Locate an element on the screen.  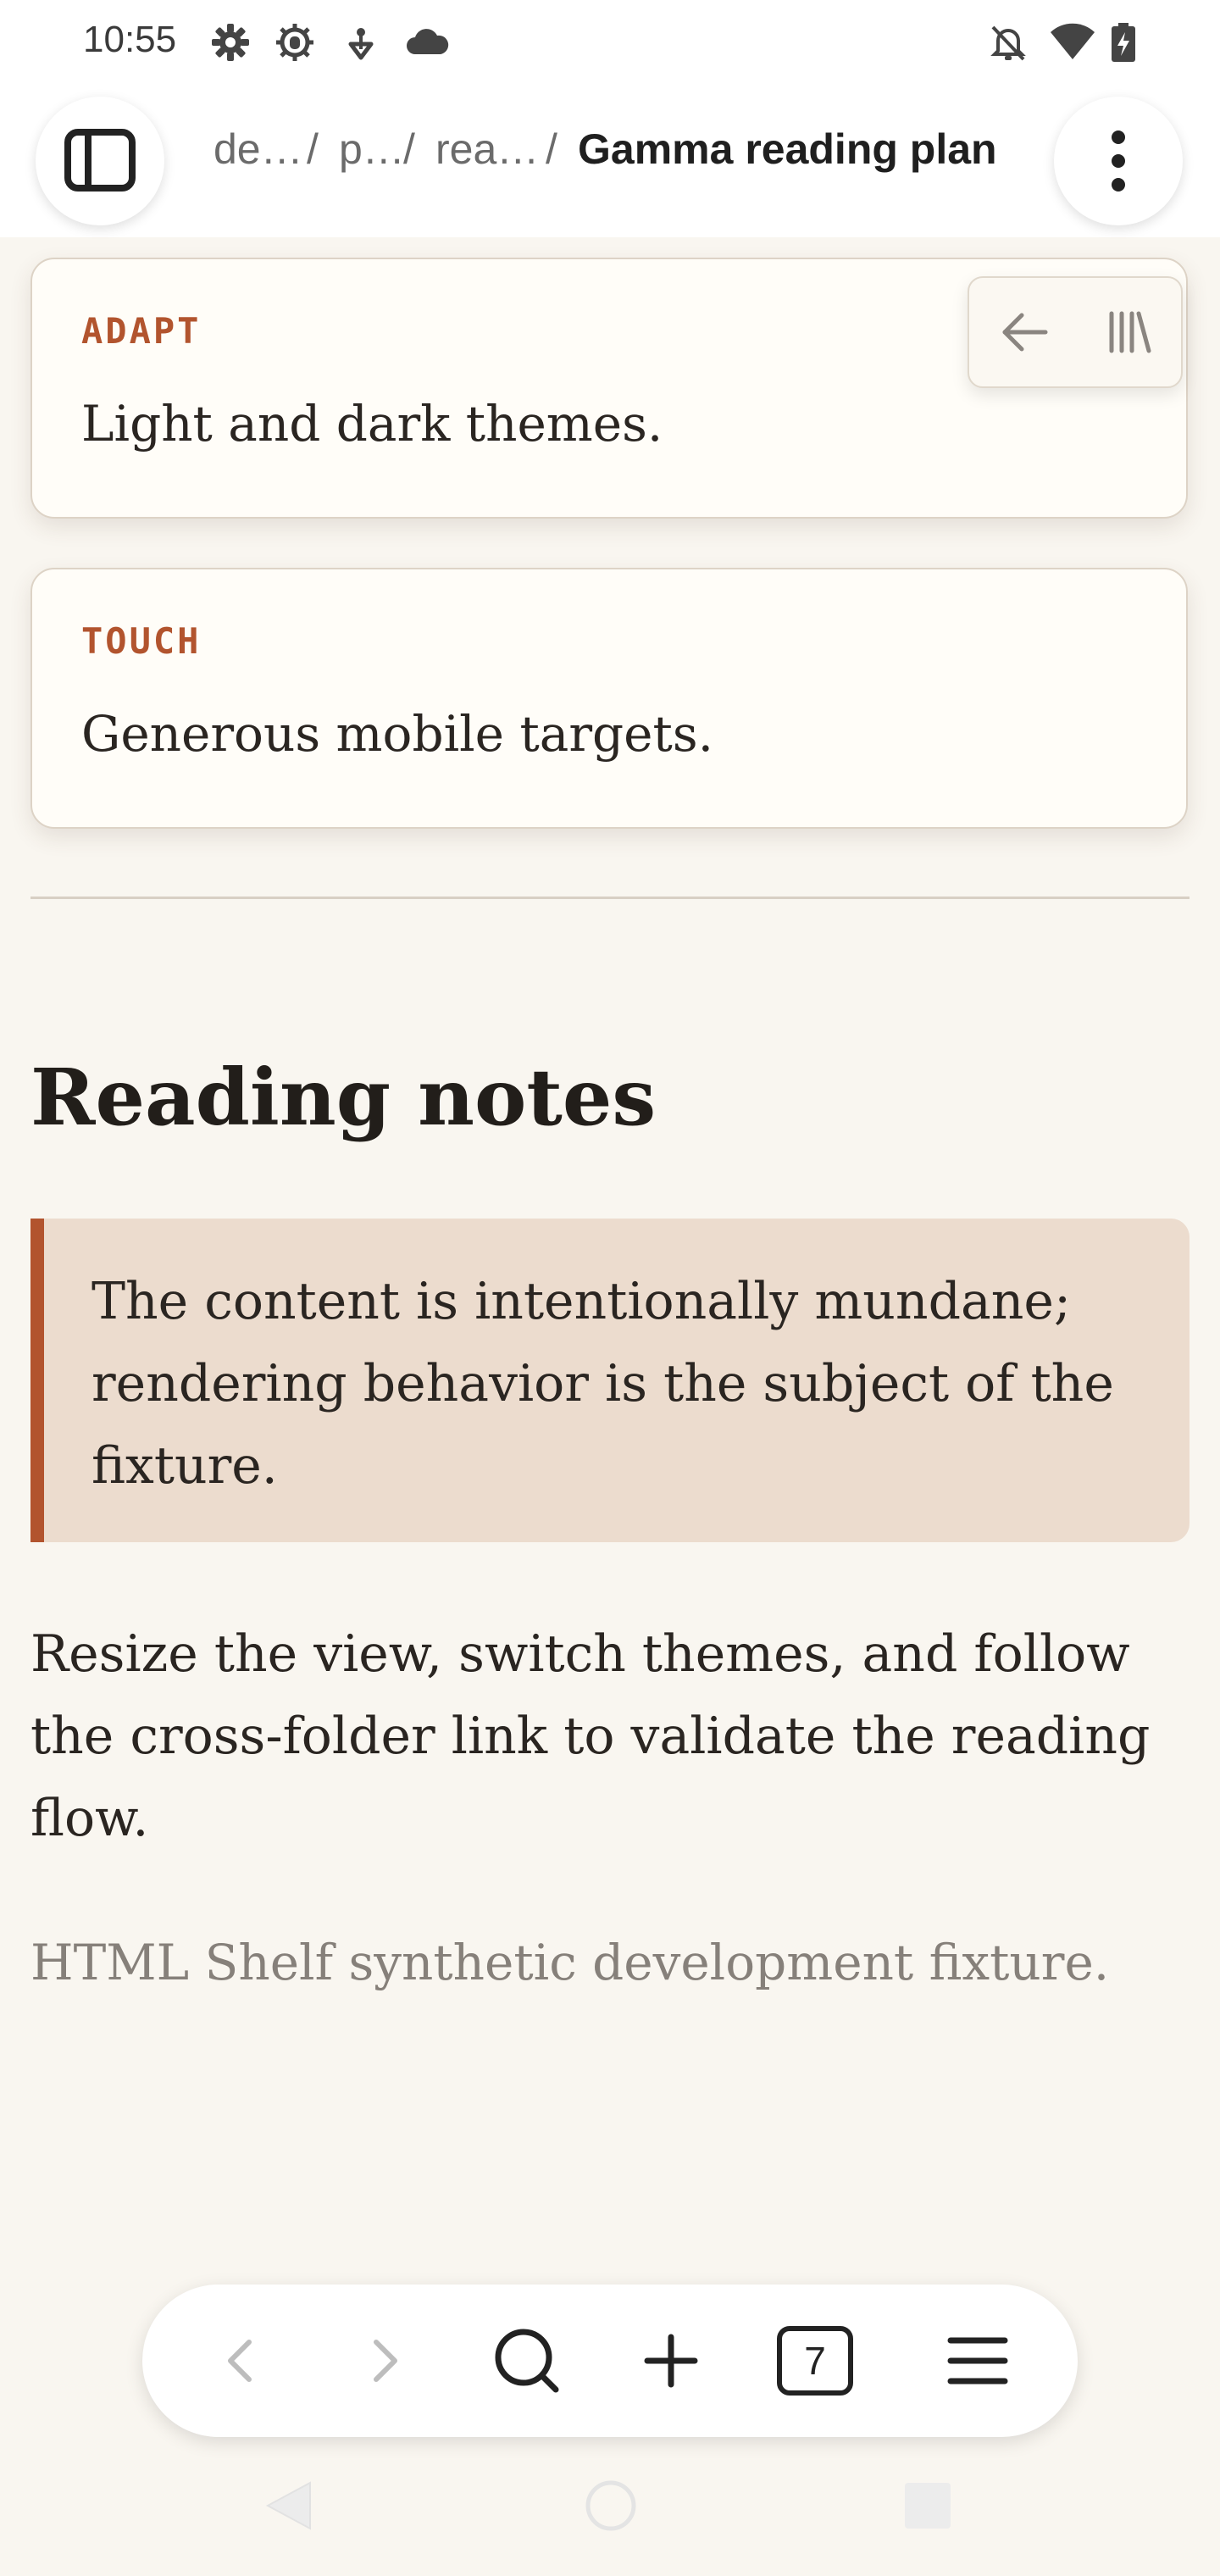
search-button is located at coordinates (527, 2361).